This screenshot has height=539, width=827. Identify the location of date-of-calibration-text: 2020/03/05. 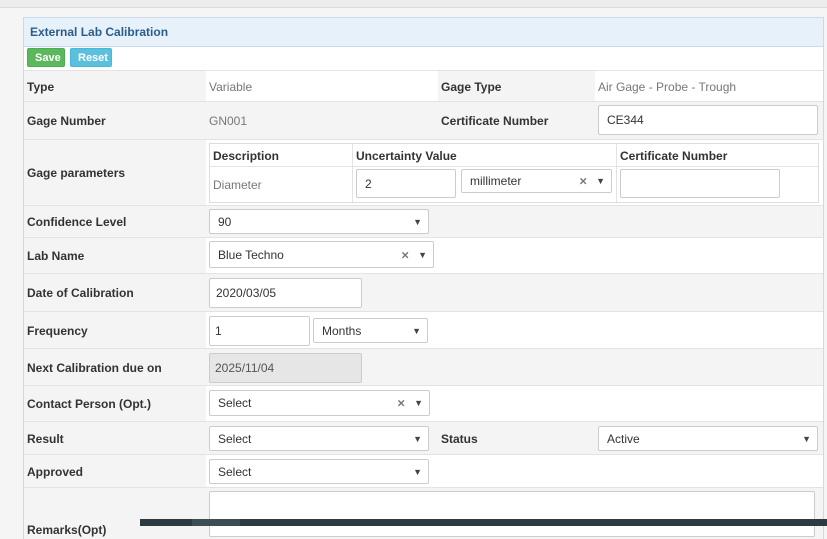
(246, 293).